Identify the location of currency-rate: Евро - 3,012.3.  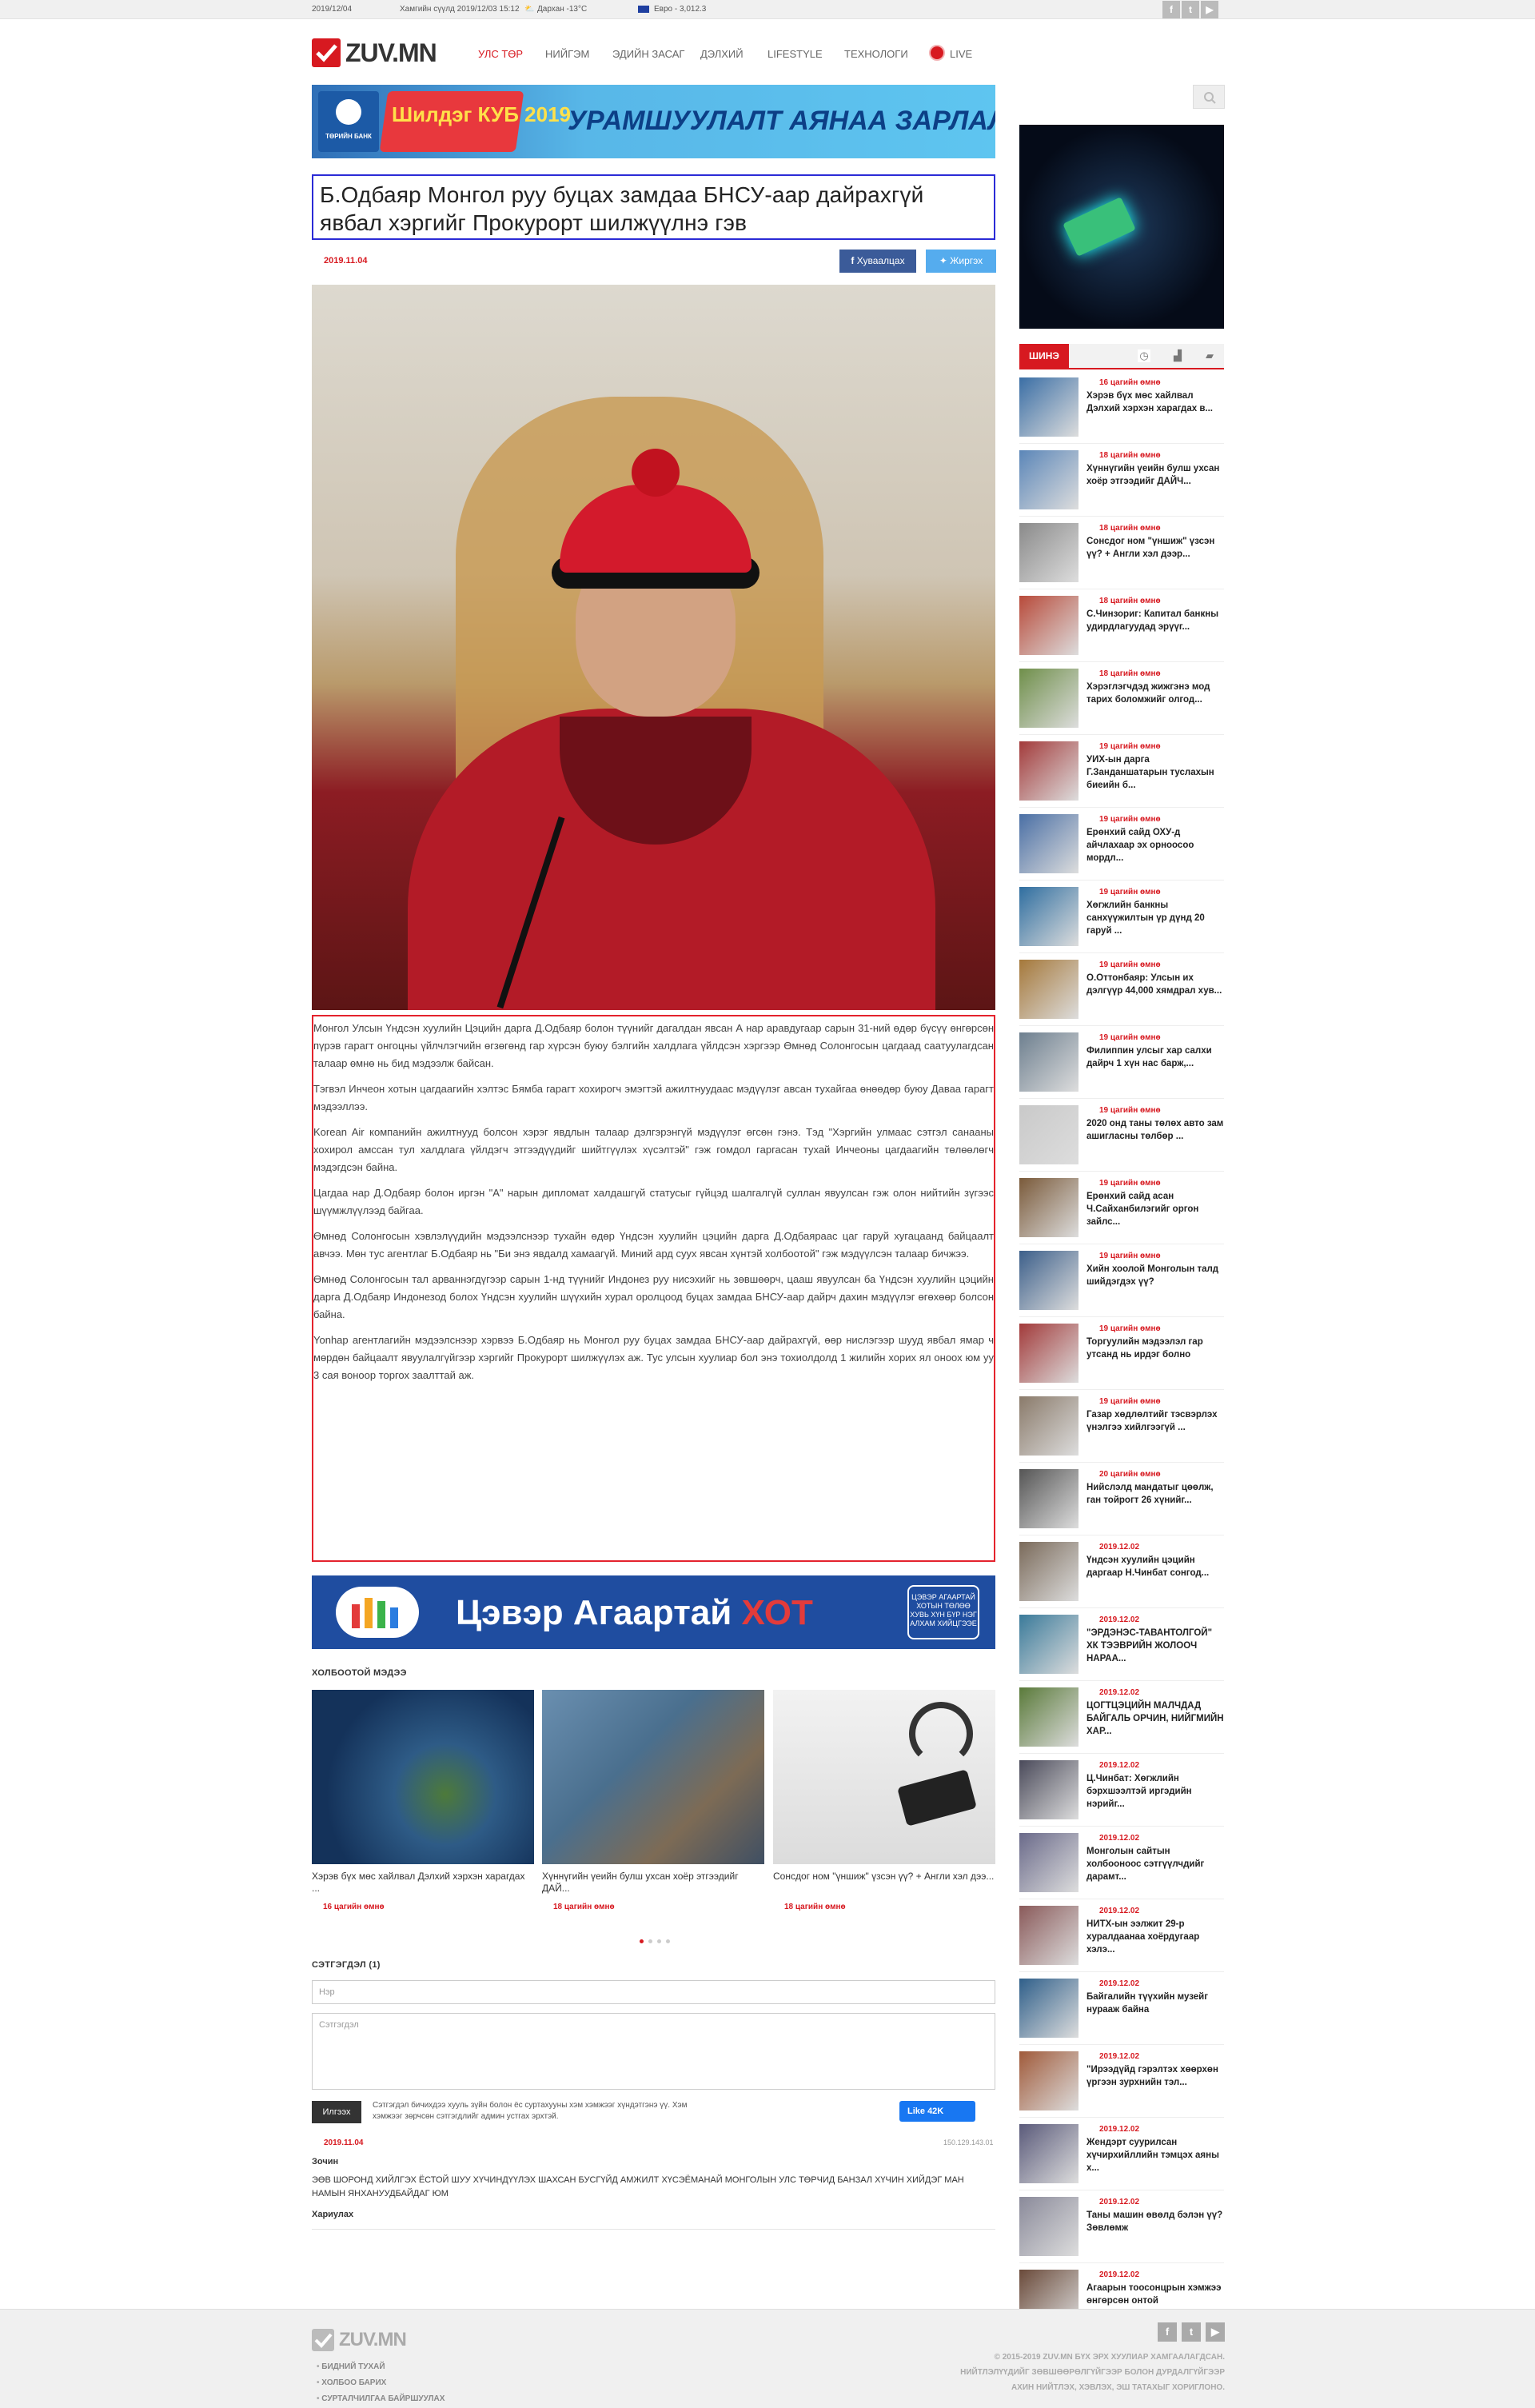
(680, 9).